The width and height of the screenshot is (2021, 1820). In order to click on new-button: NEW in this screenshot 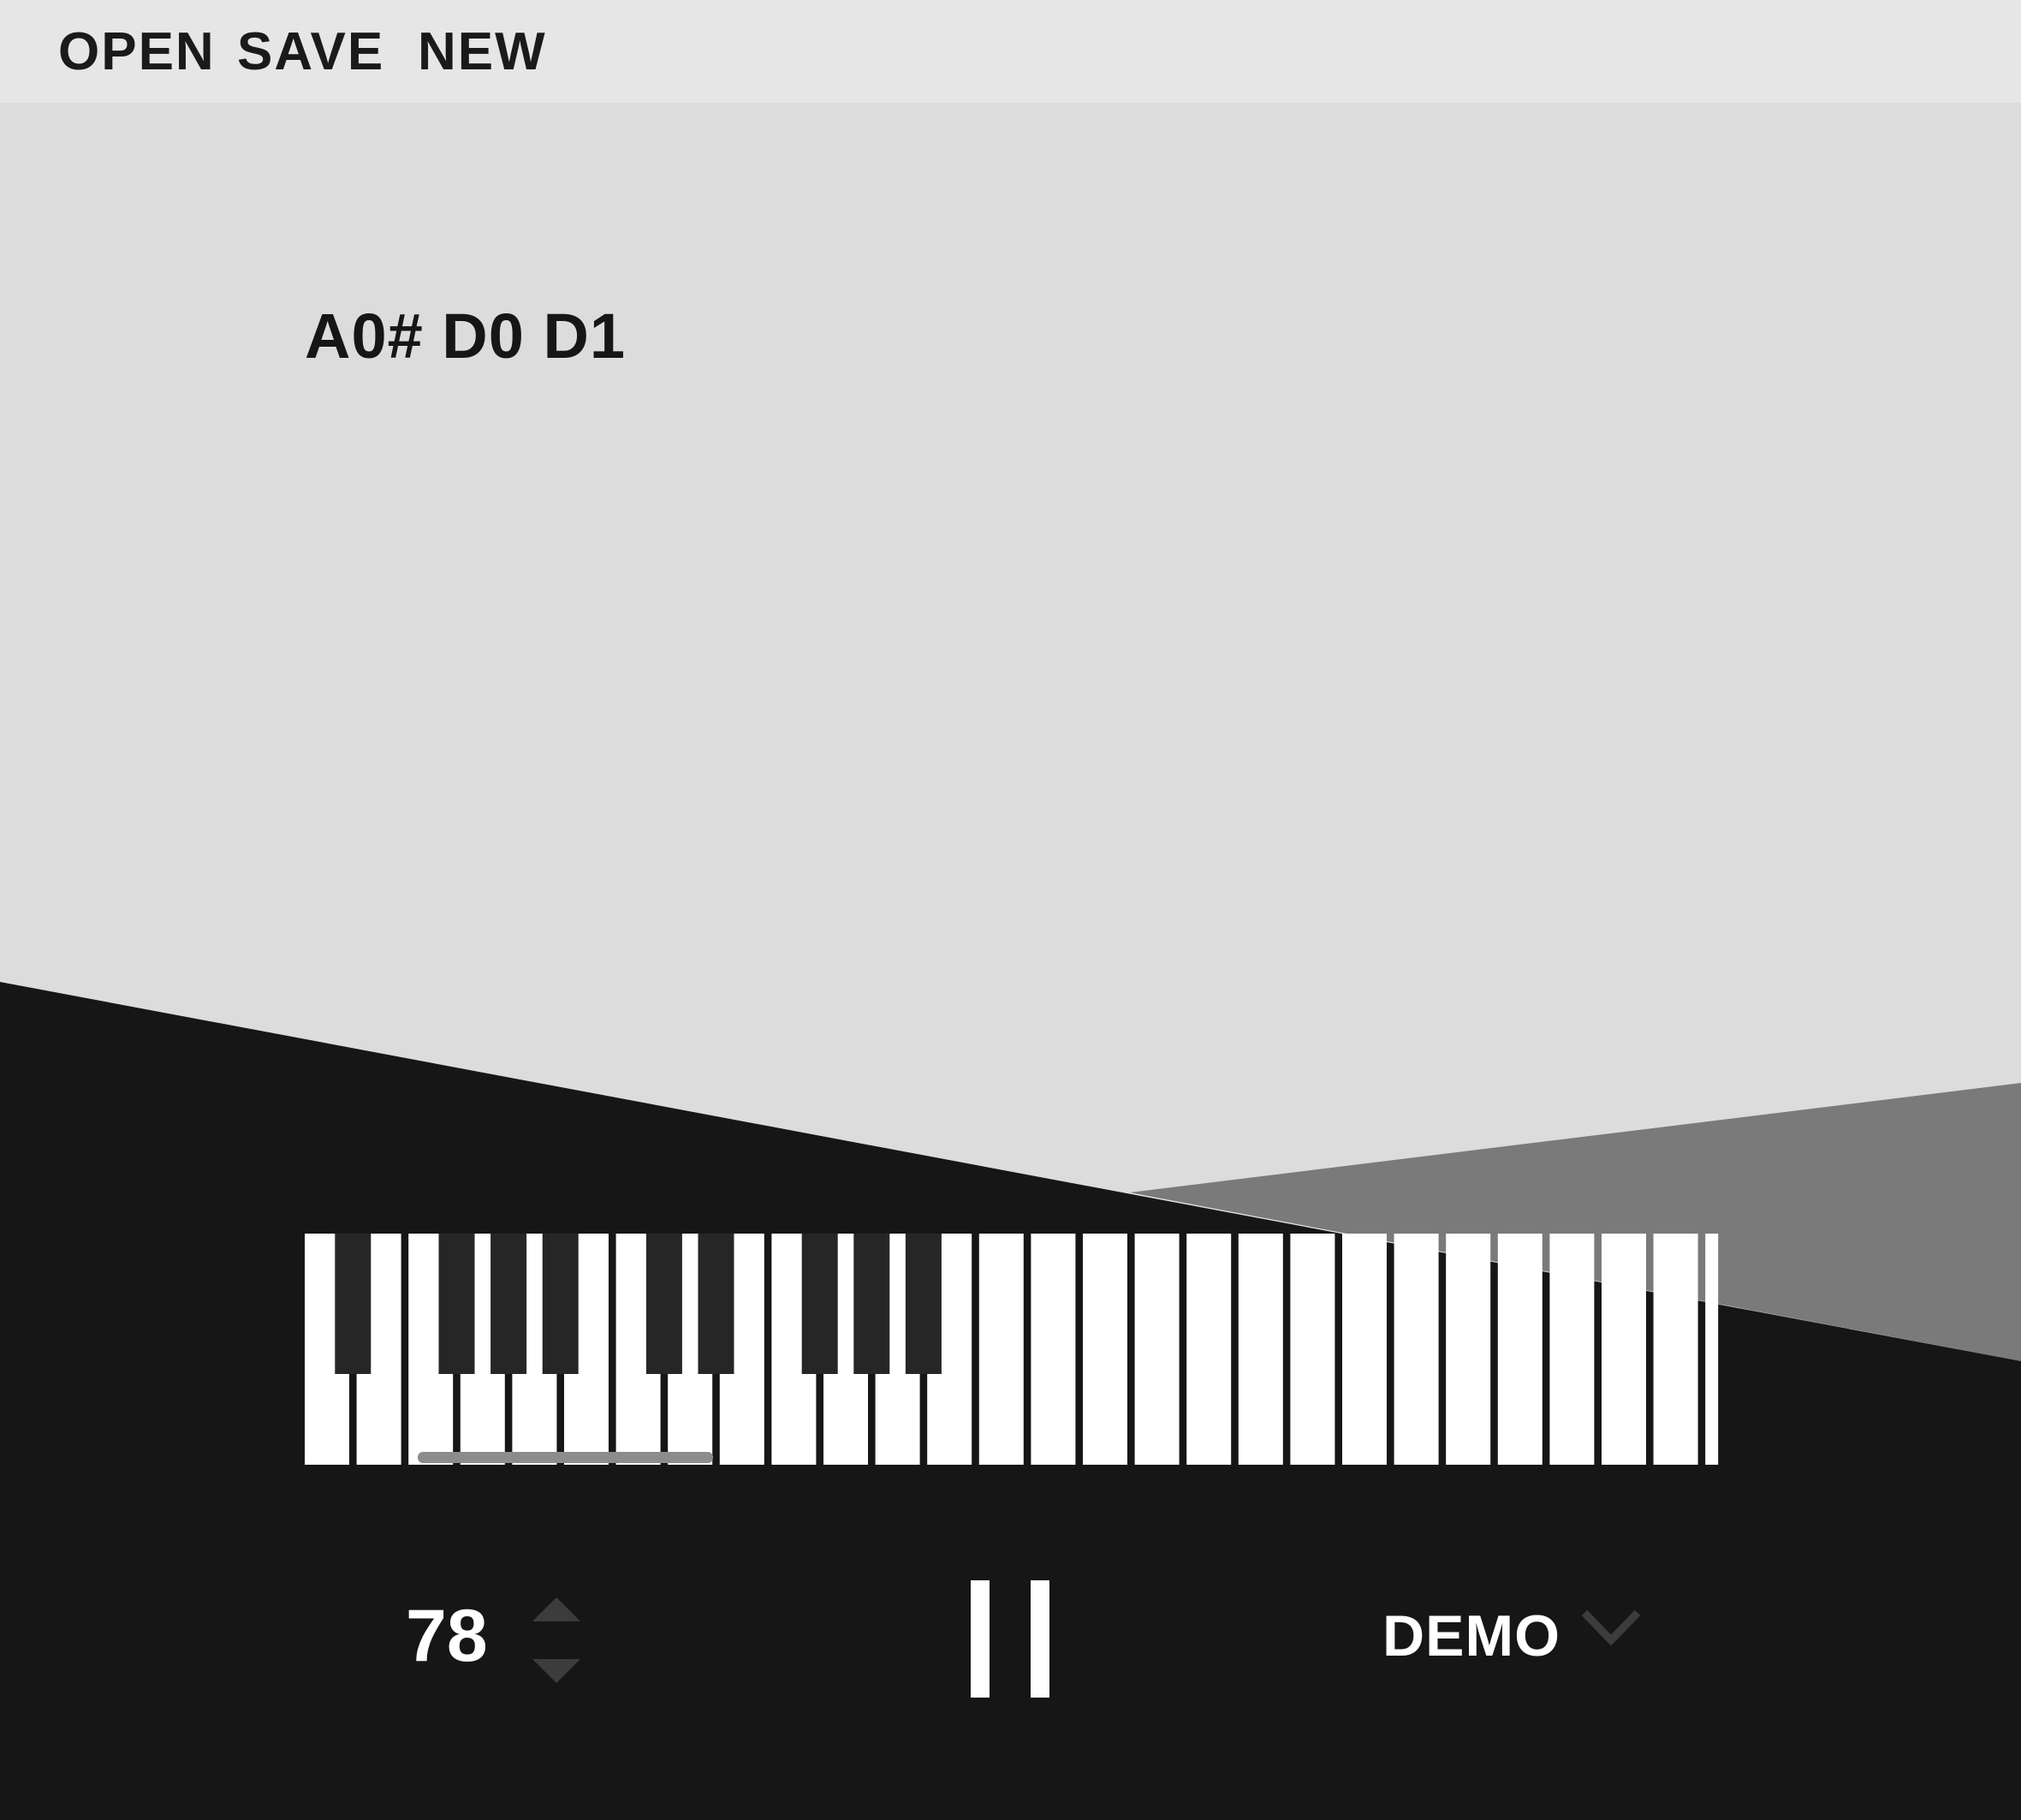, I will do `click(482, 52)`.